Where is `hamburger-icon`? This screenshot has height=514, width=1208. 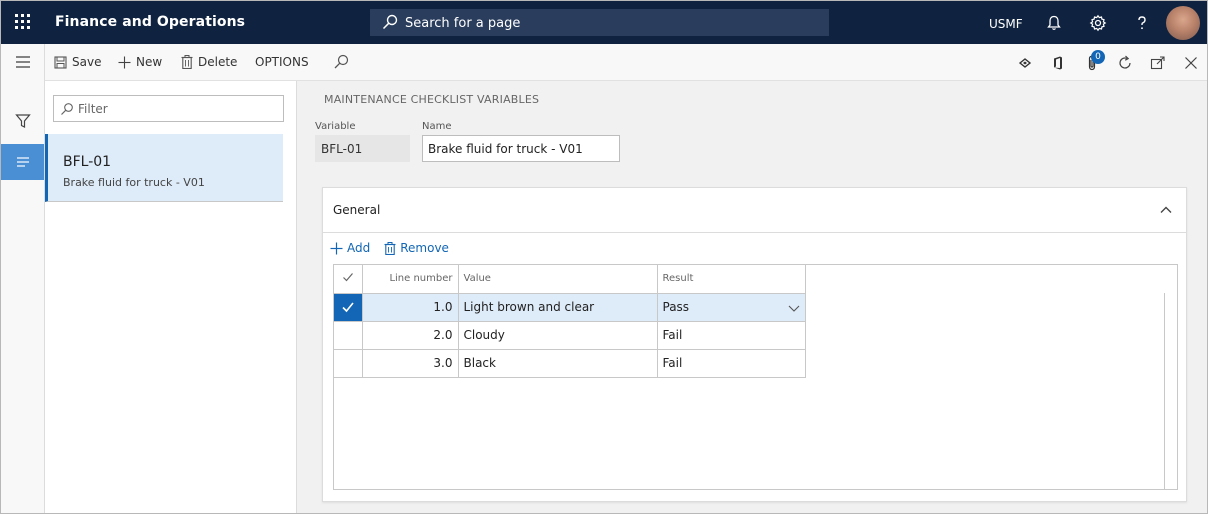
hamburger-icon is located at coordinates (22, 62).